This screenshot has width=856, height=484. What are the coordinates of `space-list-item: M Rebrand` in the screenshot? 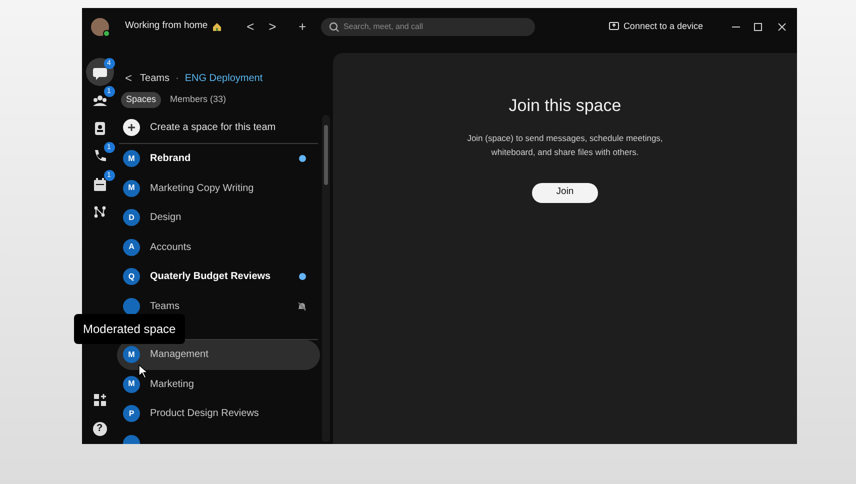 It's located at (218, 159).